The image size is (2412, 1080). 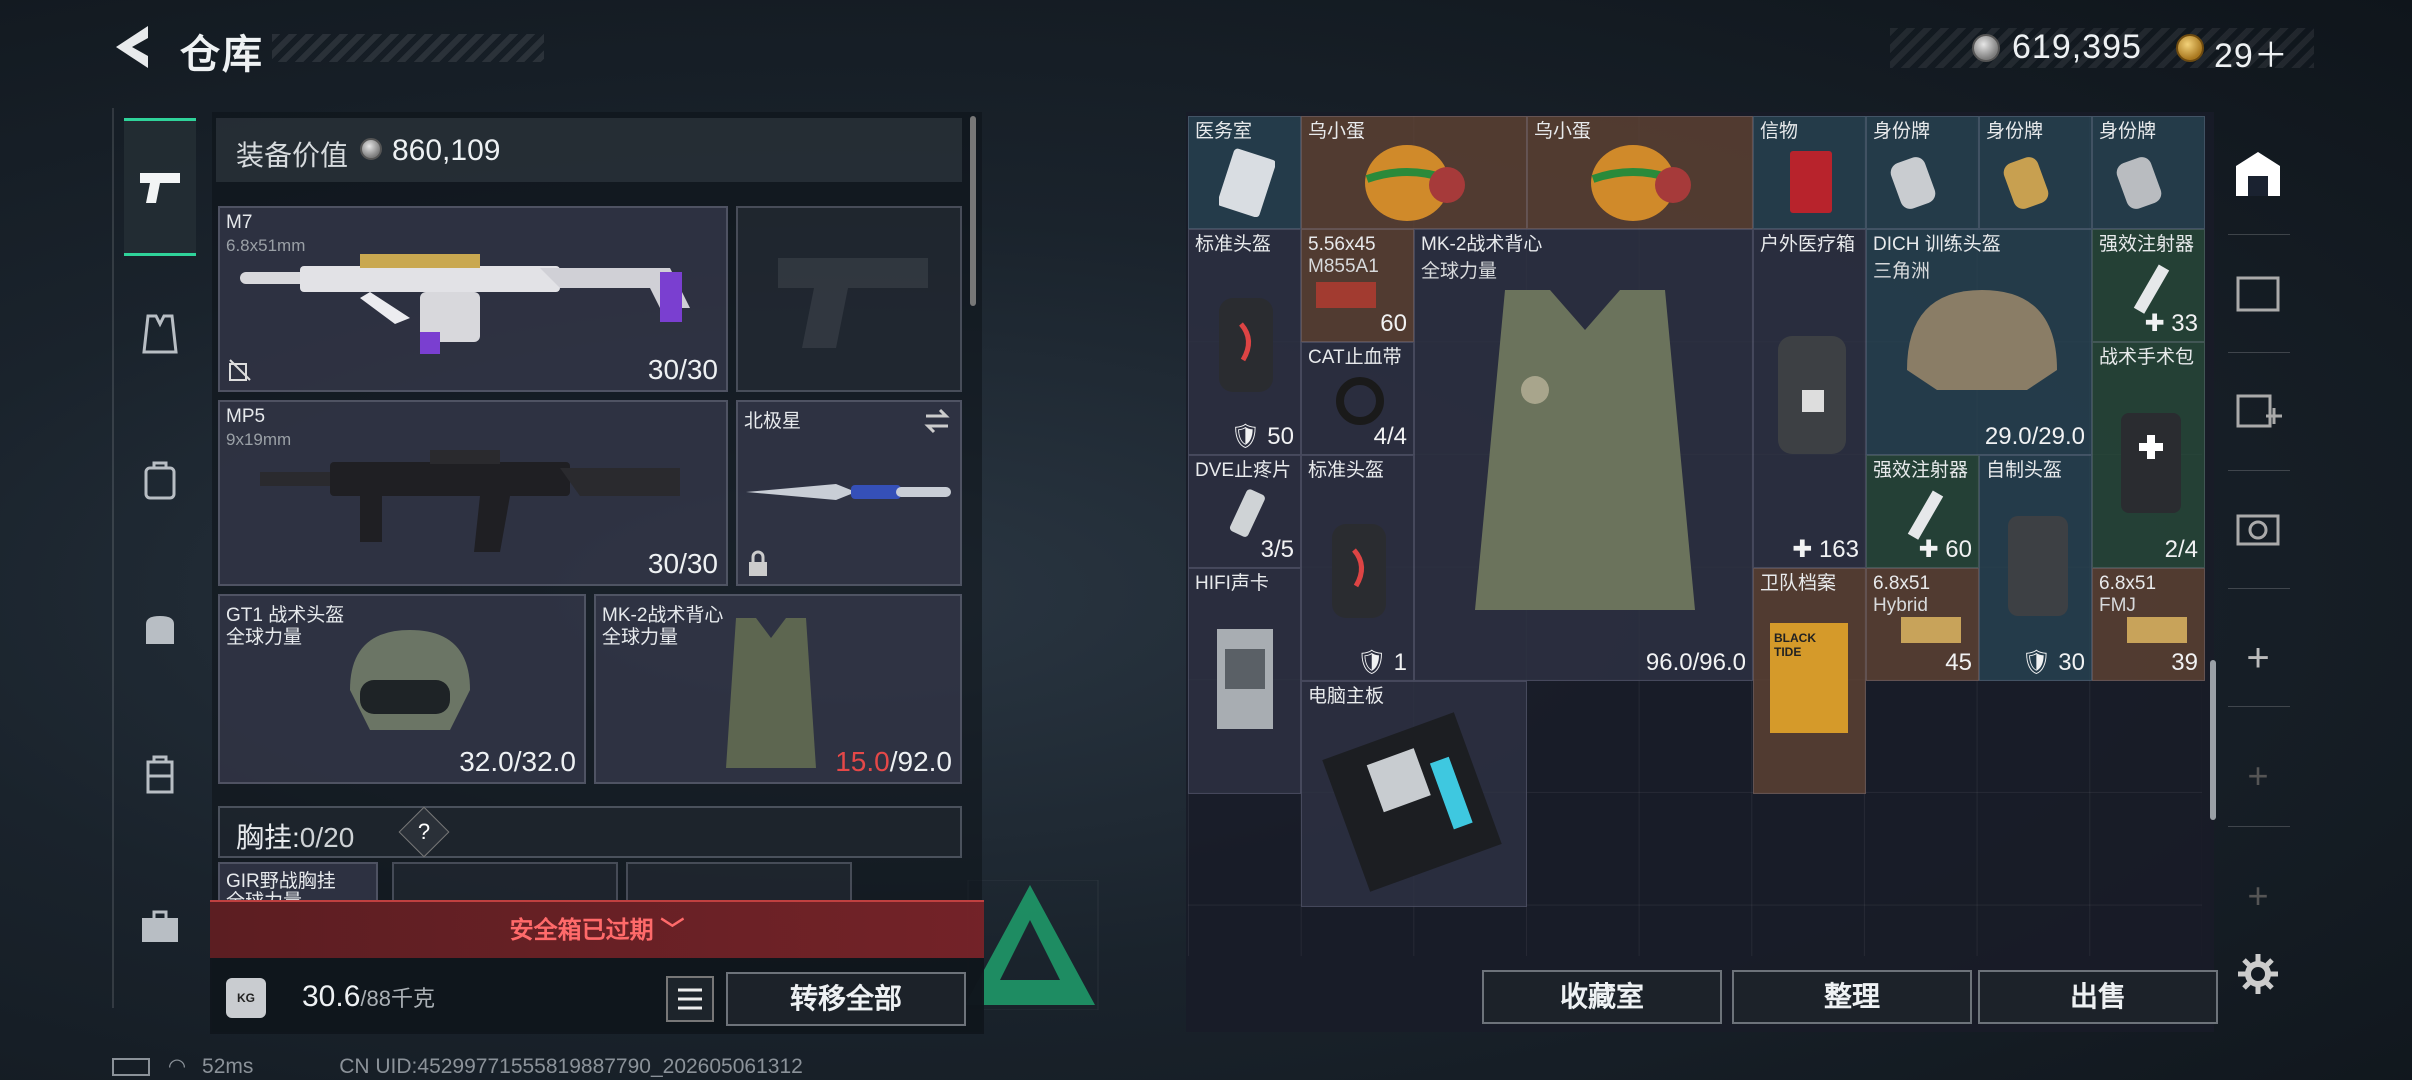 I want to click on item-count: 39, so click(x=2184, y=662).